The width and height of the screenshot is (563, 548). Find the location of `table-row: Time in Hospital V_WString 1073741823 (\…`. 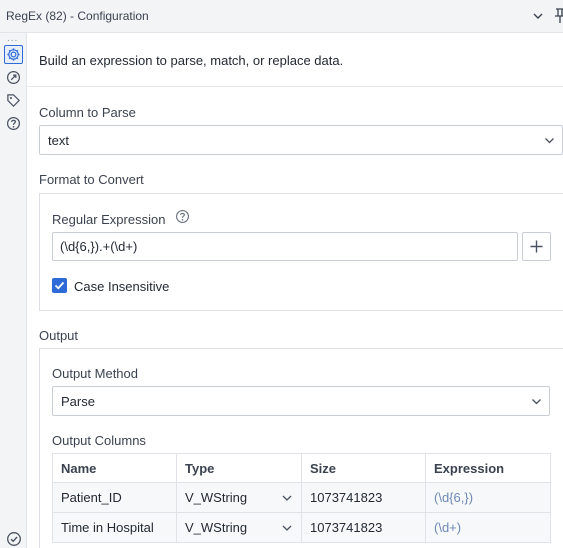

table-row: Time in Hospital V_WString 1073741823 (\… is located at coordinates (301, 527).